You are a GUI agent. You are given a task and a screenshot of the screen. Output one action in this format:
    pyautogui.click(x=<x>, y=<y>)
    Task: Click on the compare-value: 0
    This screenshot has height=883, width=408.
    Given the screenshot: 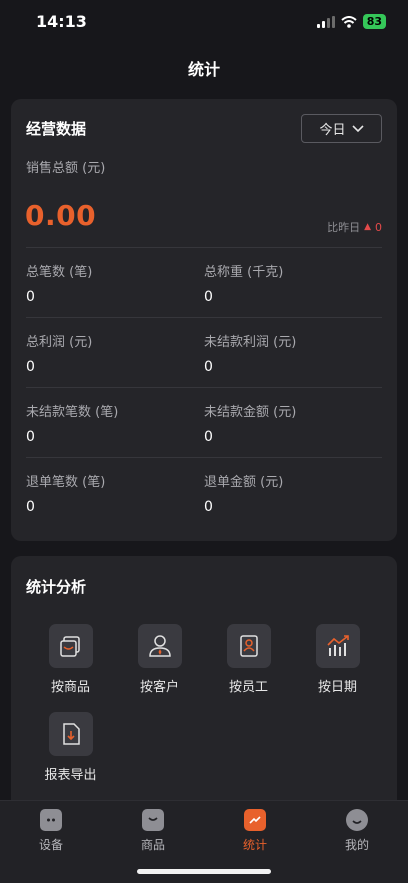 What is the action you would take?
    pyautogui.click(x=378, y=227)
    